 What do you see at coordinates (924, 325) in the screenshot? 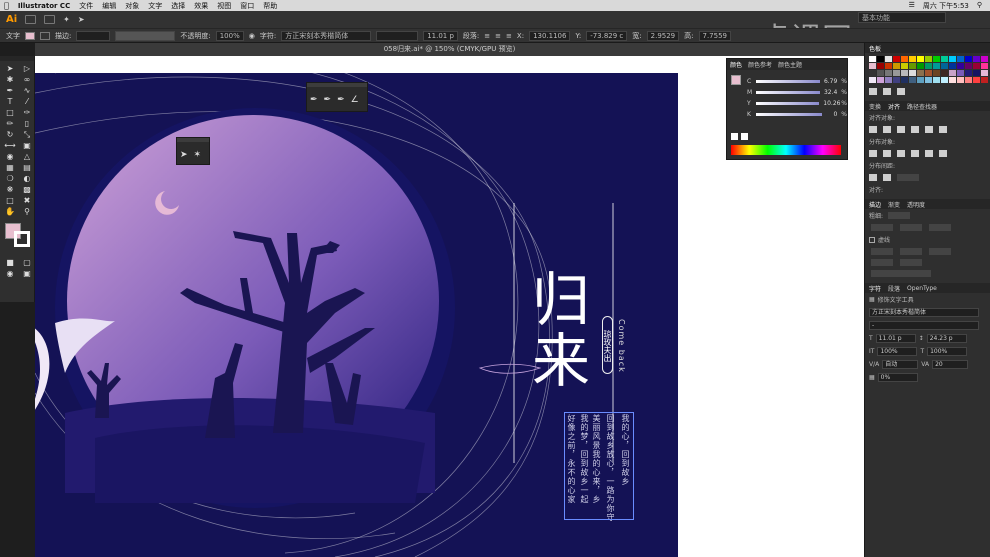
I see `font-style-field: -` at bounding box center [924, 325].